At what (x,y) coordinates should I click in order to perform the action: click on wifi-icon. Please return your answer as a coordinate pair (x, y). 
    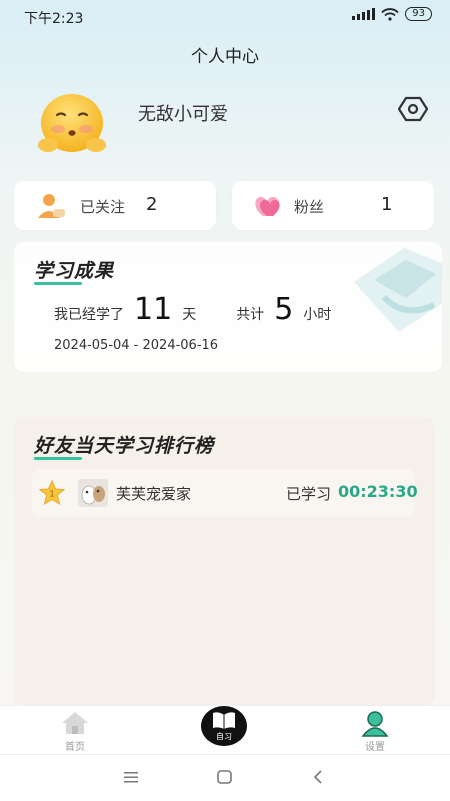
    Looking at the image, I should click on (390, 14).